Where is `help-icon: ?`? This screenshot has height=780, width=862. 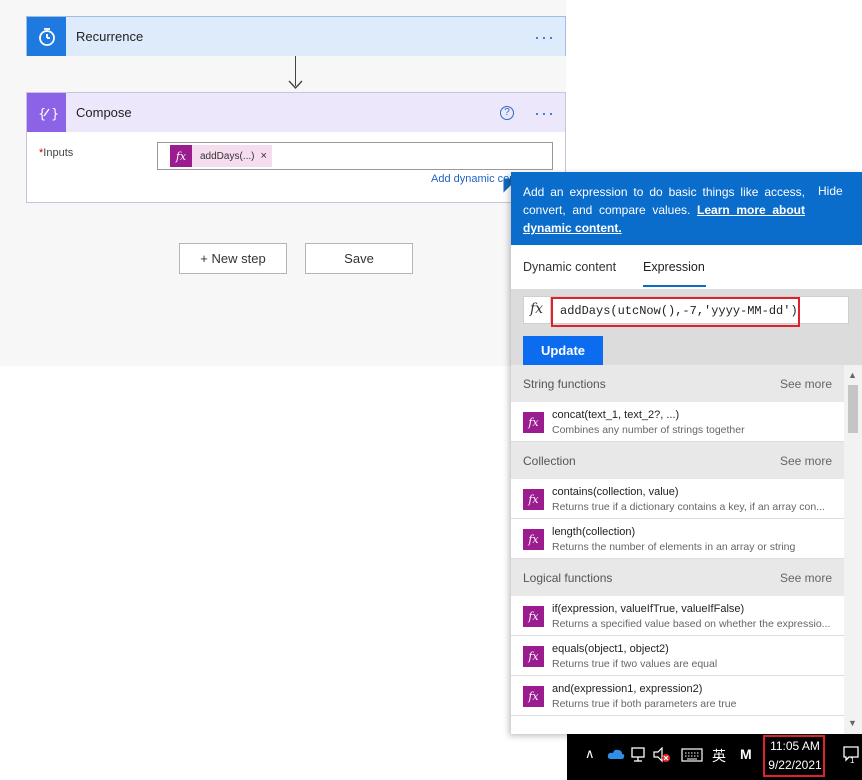 help-icon: ? is located at coordinates (507, 112).